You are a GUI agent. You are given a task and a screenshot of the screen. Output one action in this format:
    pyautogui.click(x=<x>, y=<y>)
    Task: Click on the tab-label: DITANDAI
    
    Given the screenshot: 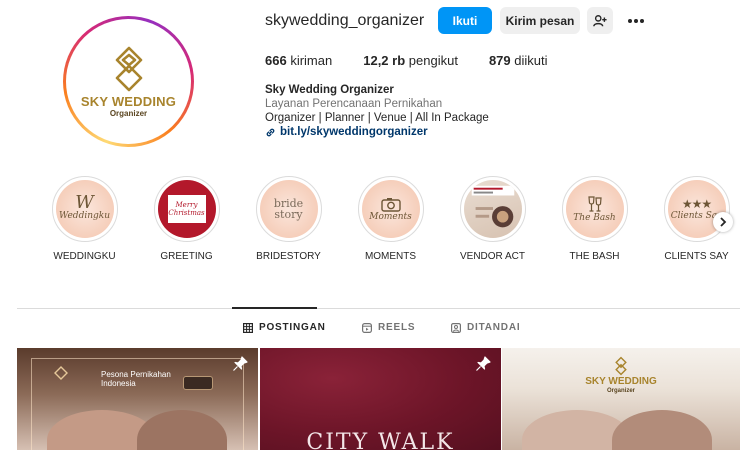 What is the action you would take?
    pyautogui.click(x=494, y=327)
    